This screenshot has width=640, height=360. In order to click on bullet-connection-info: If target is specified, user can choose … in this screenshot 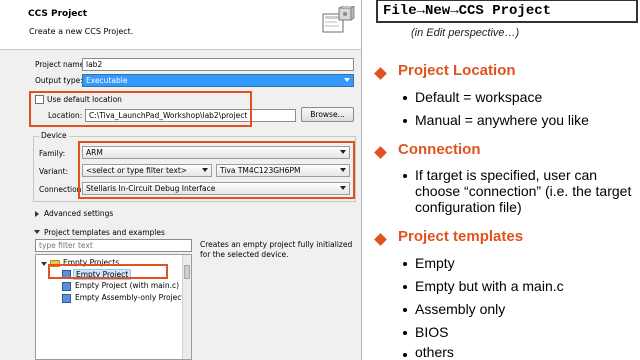, I will do `click(523, 191)`.